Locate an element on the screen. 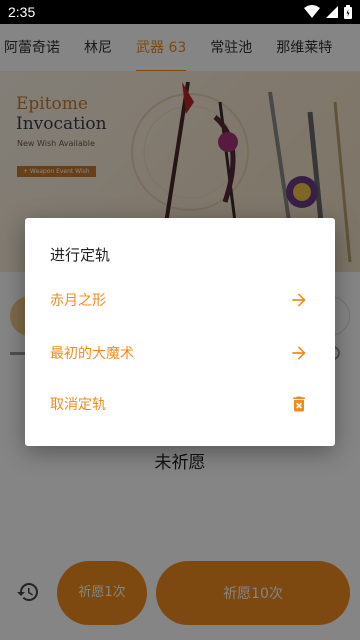  wifi-icon is located at coordinates (312, 11).